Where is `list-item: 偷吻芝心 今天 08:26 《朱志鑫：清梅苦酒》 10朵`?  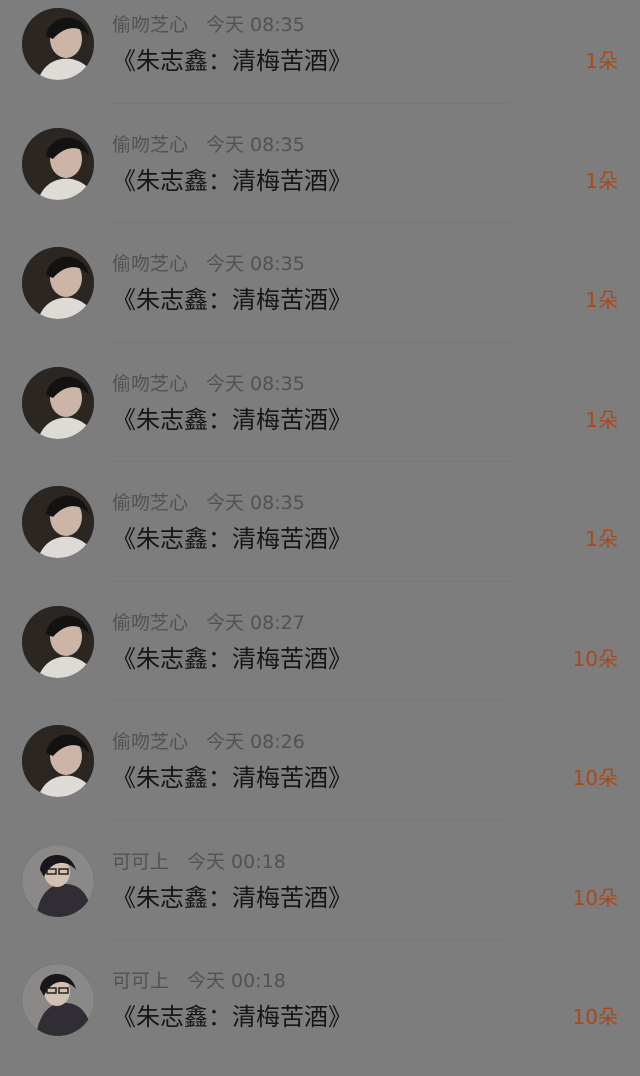
list-item: 偷吻芝心 今天 08:26 《朱志鑫：清梅苦酒》 10朵 is located at coordinates (320, 777).